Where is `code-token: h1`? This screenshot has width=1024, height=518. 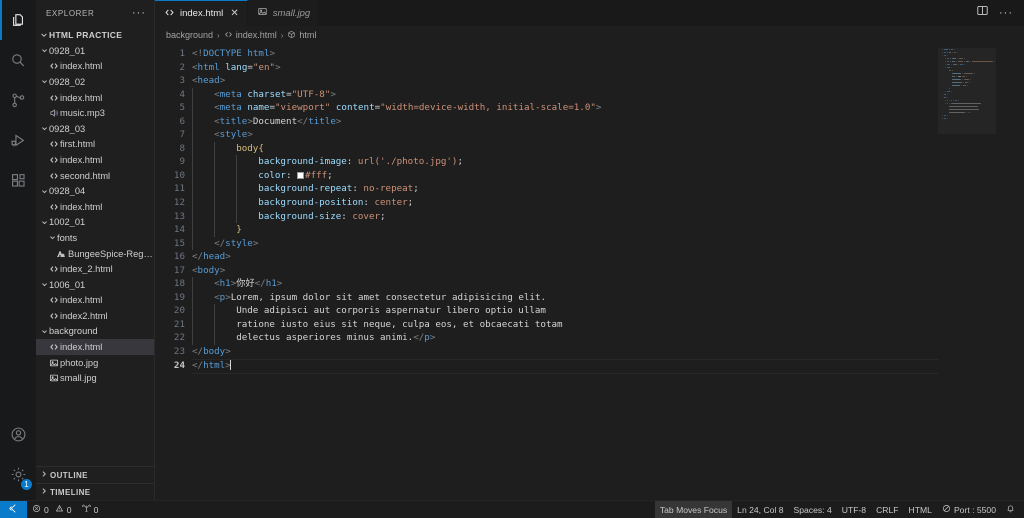 code-token: h1 is located at coordinates (271, 284).